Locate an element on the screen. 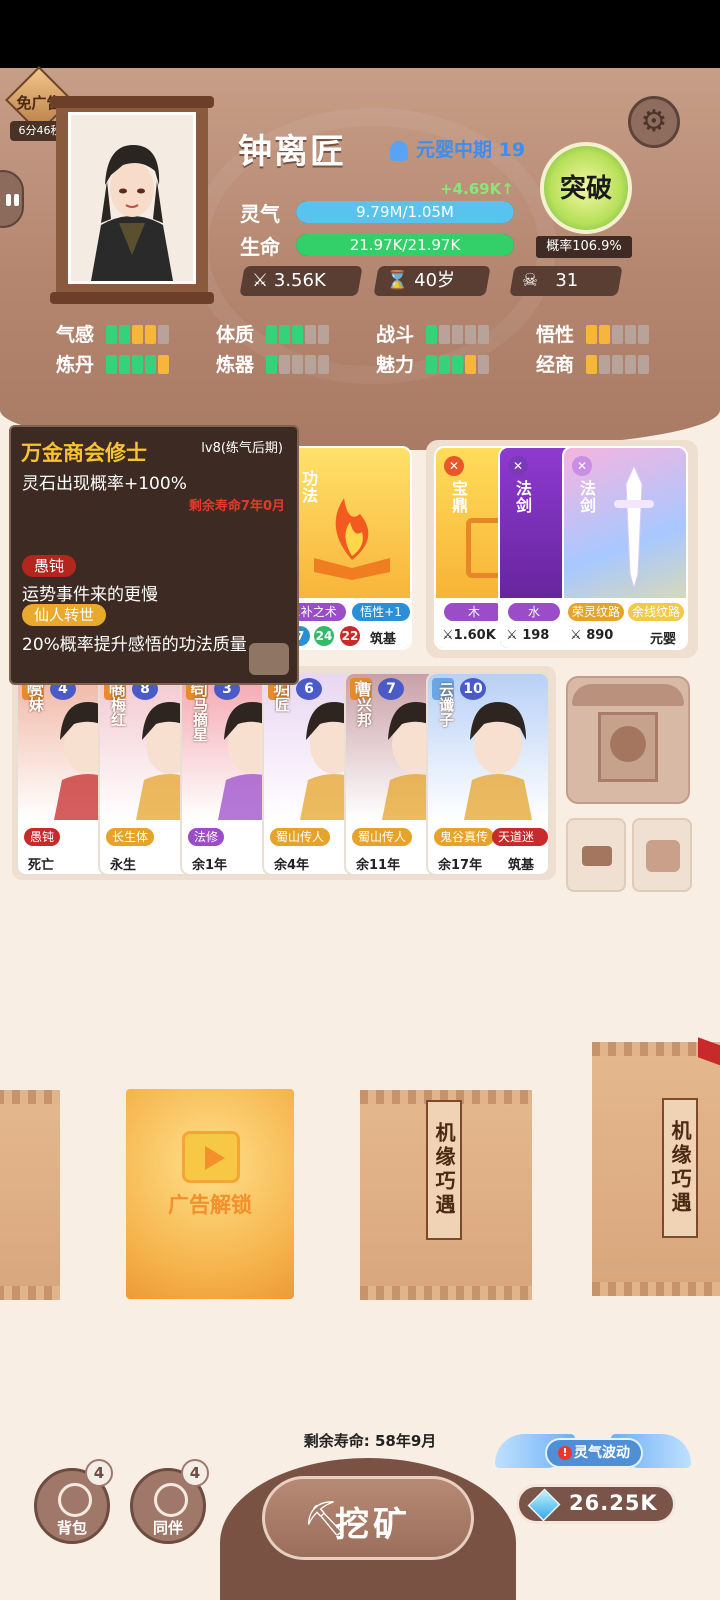  attribute-label: 炼丹 is located at coordinates (75, 365).